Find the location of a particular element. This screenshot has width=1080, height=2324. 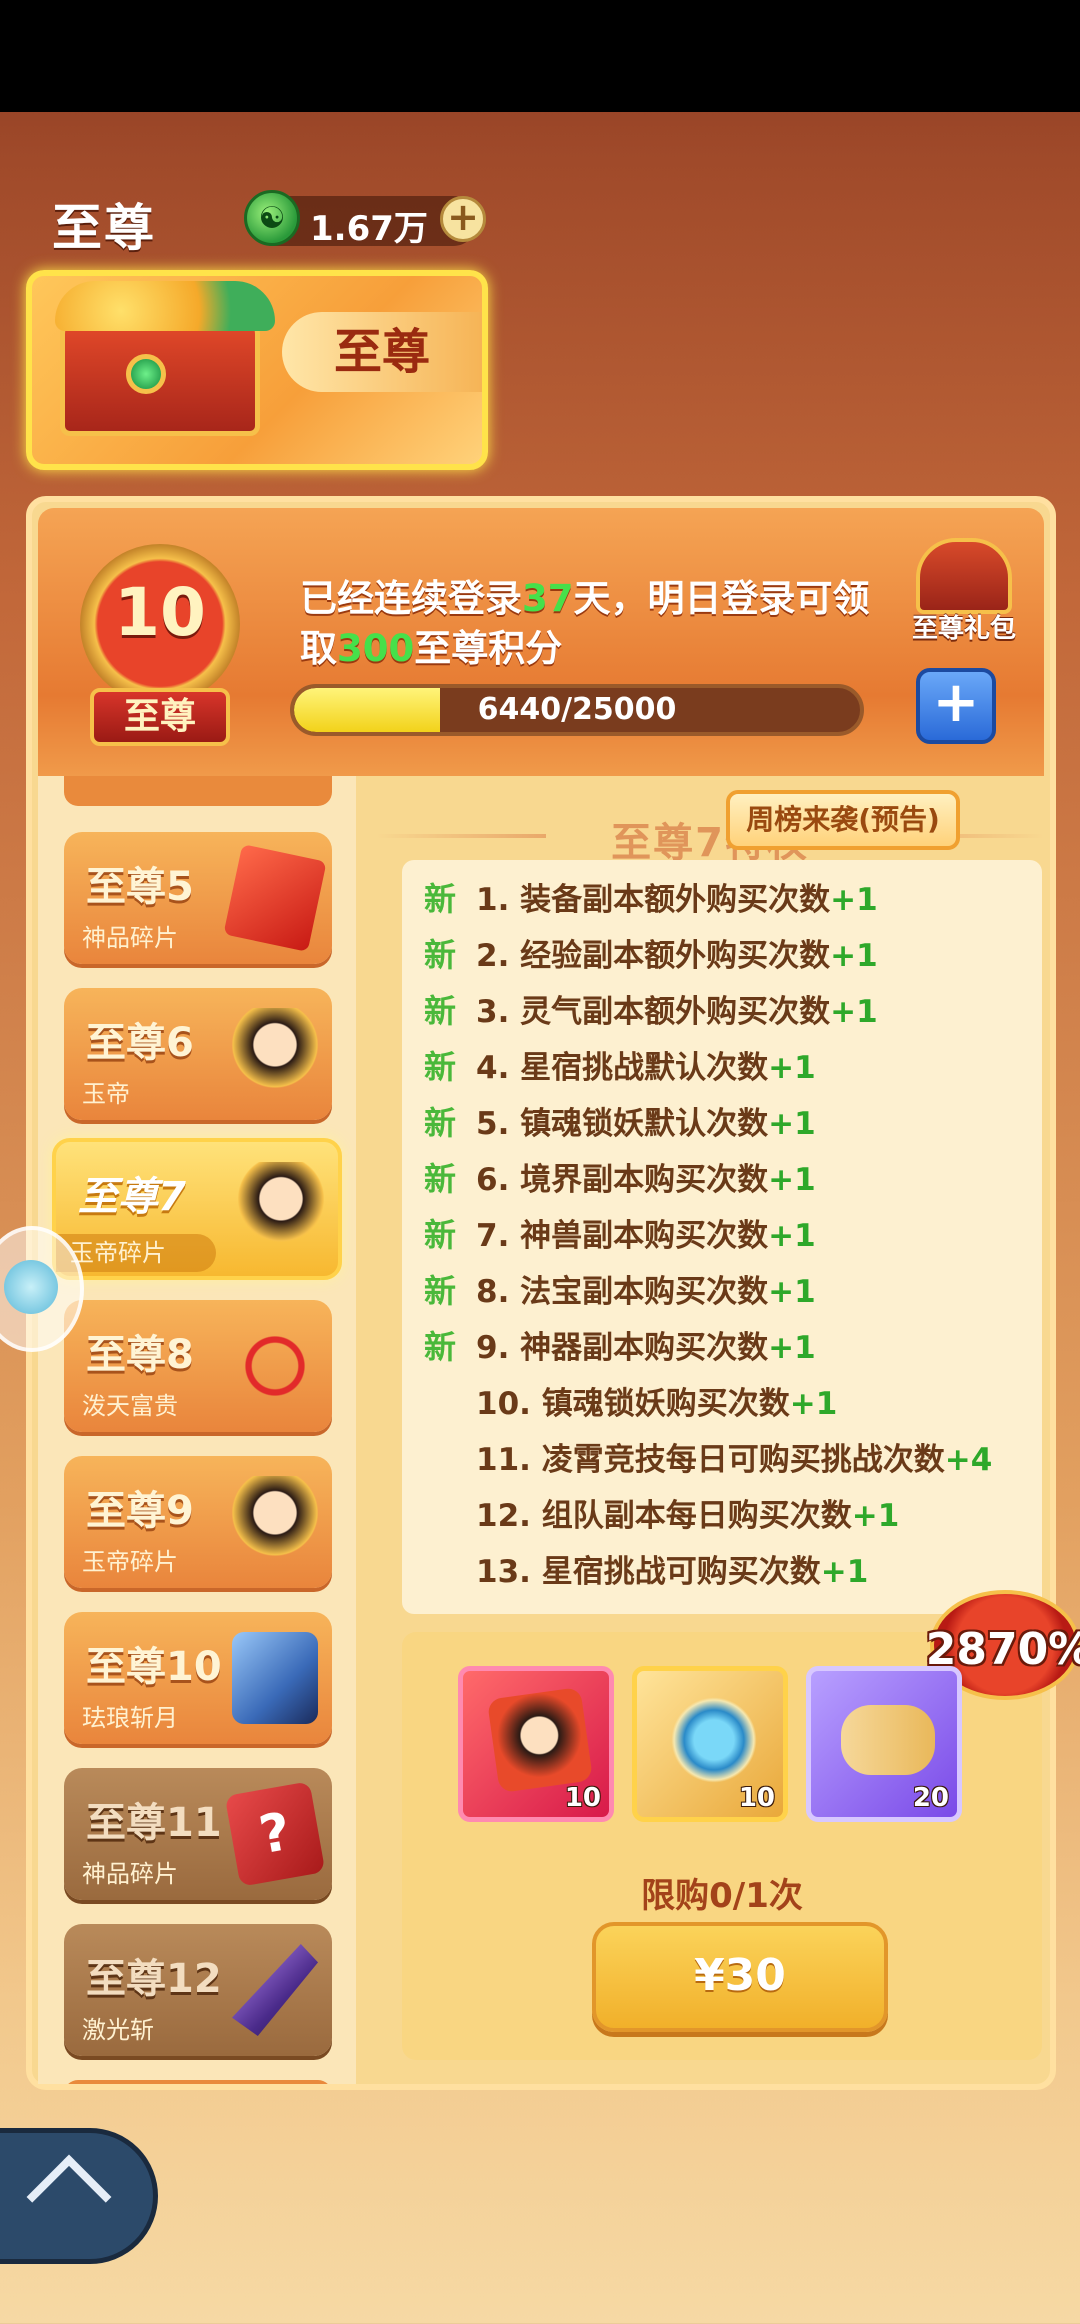

privilege-text: 10. 镇魂锁妖购买次数 is located at coordinates (633, 1404).